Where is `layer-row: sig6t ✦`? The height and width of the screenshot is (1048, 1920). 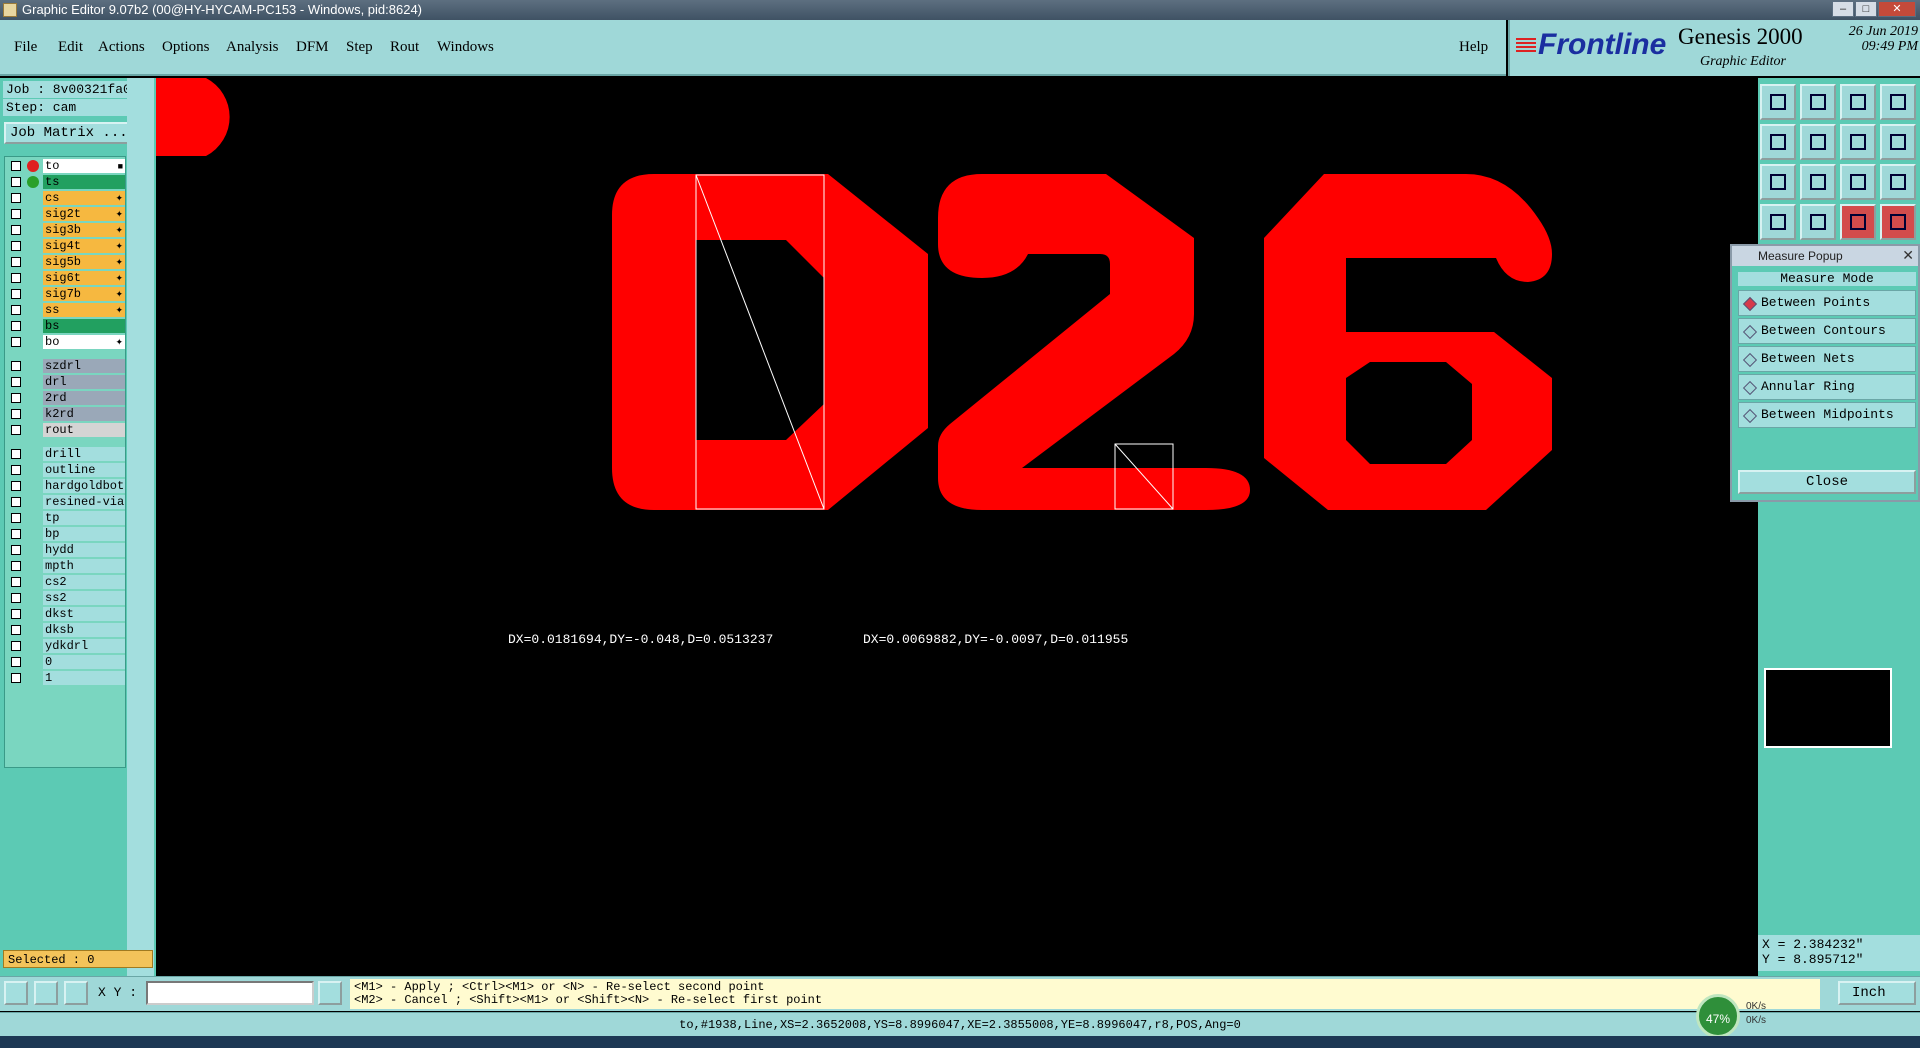
layer-row: sig6t ✦ is located at coordinates (66, 278).